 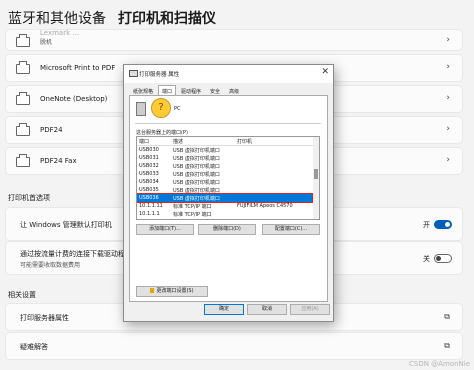 What do you see at coordinates (267, 309) in the screenshot?
I see `cancel-button: 取消` at bounding box center [267, 309].